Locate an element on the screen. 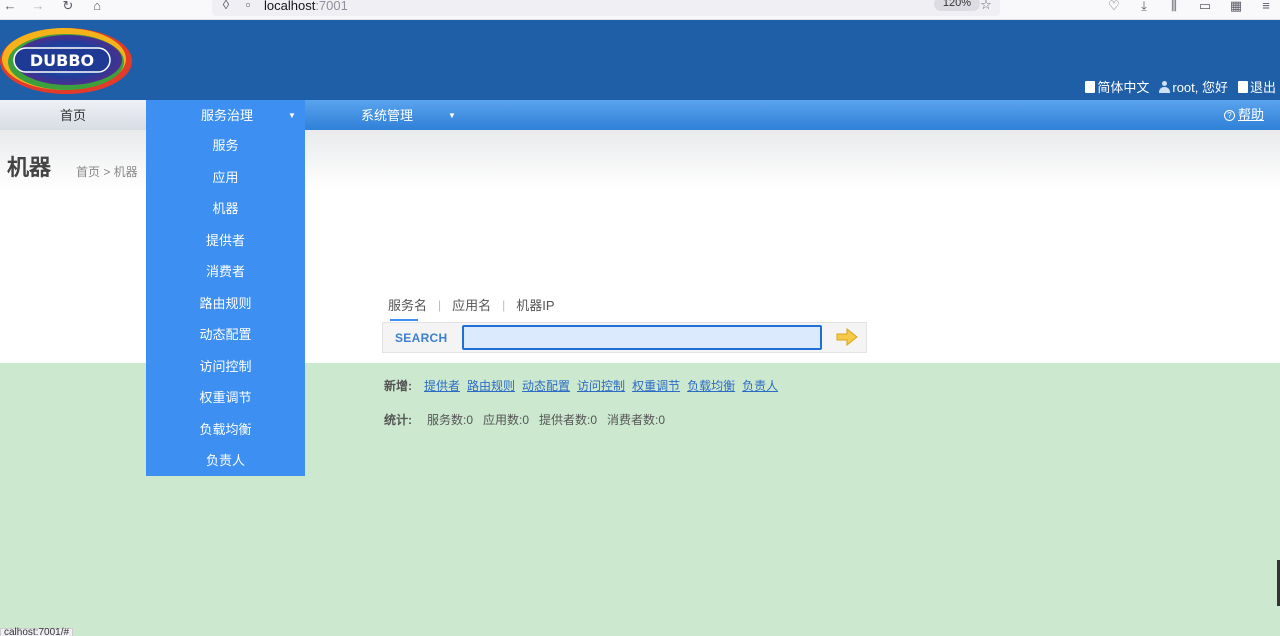 The image size is (1280, 636). back-icon: ← is located at coordinates (10, 7).